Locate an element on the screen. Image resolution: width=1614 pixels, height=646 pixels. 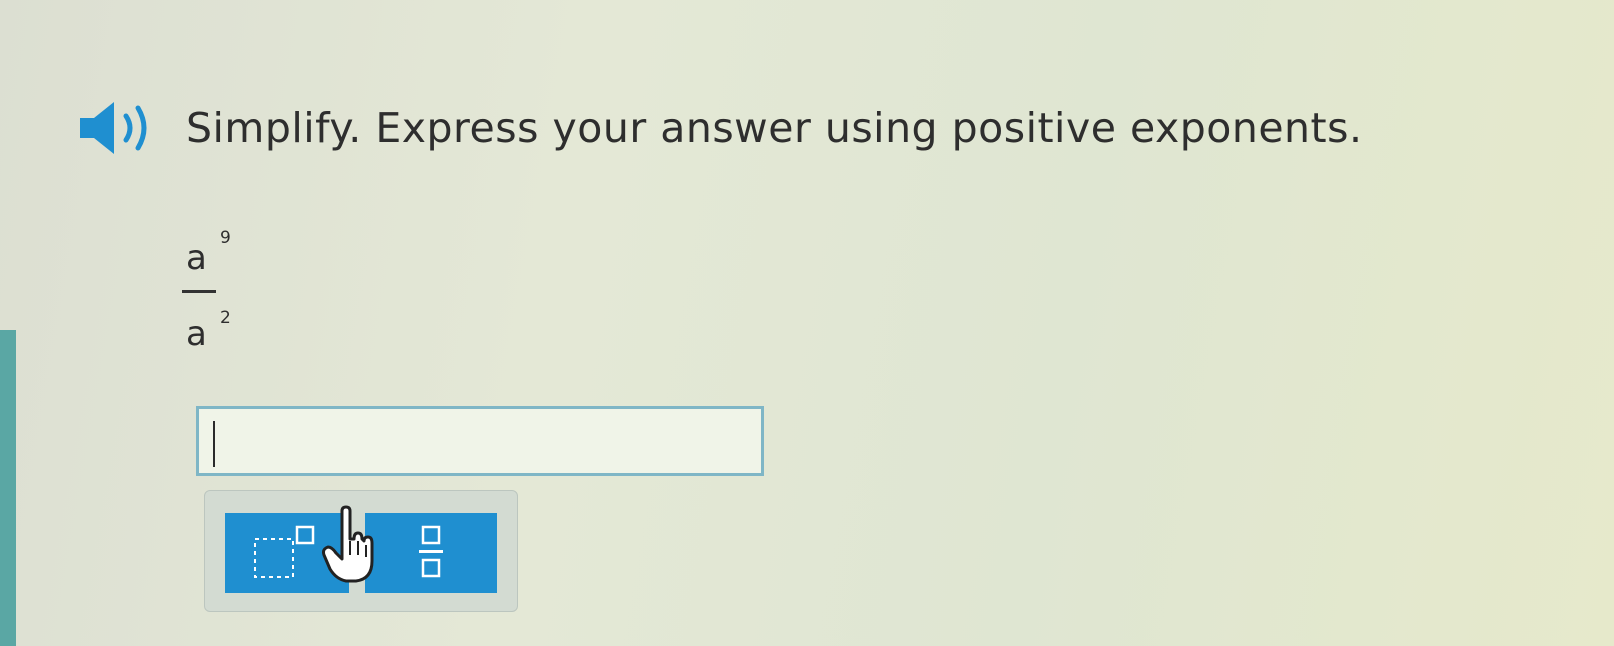
left-edge-strip is located at coordinates (8, 488).